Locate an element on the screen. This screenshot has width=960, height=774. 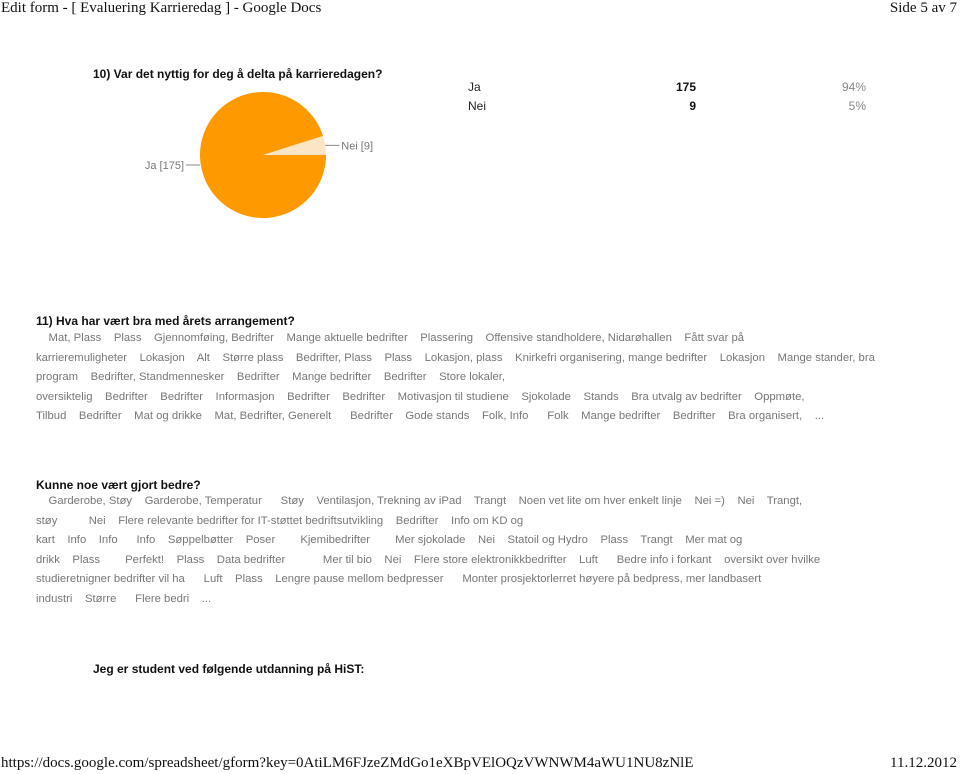
summary-row-ja: Ja 175 94% is located at coordinates (668, 89).